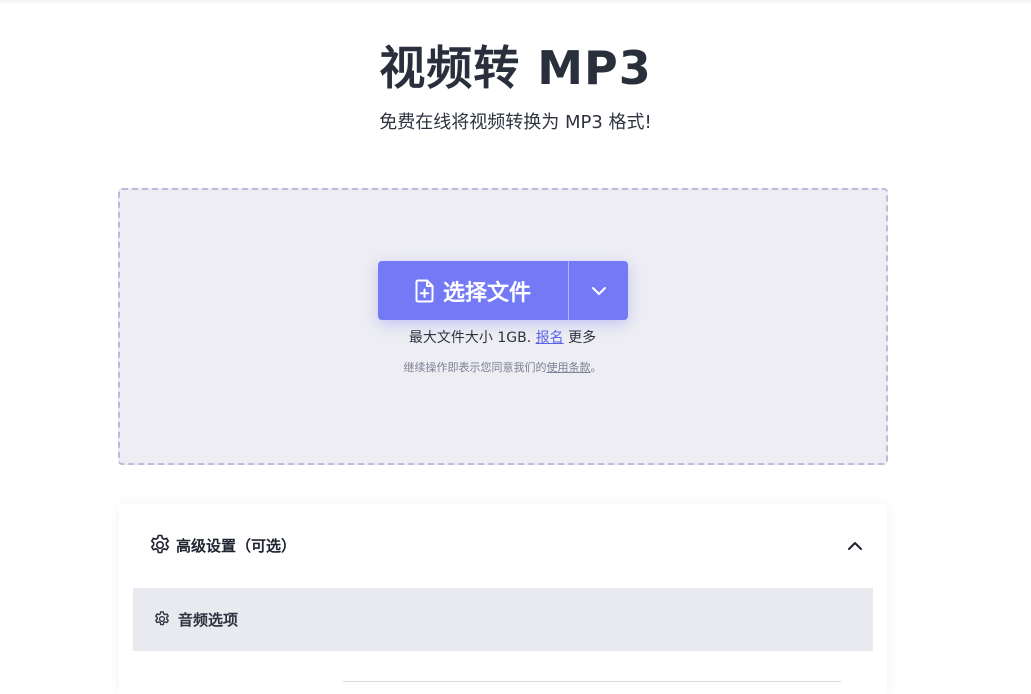 The height and width of the screenshot is (694, 1031). What do you see at coordinates (236, 545) in the screenshot?
I see `advanced-settings-label: 高级设置（可选）` at bounding box center [236, 545].